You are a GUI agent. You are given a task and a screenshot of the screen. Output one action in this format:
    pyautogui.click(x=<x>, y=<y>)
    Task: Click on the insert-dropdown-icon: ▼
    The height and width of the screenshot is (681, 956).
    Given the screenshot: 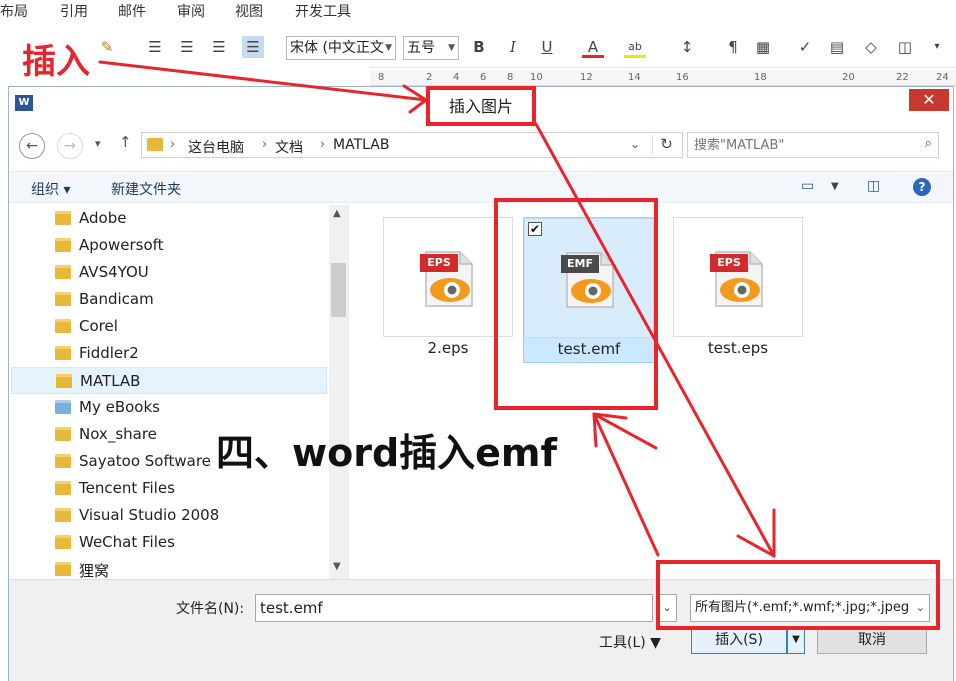 What is the action you would take?
    pyautogui.click(x=796, y=640)
    